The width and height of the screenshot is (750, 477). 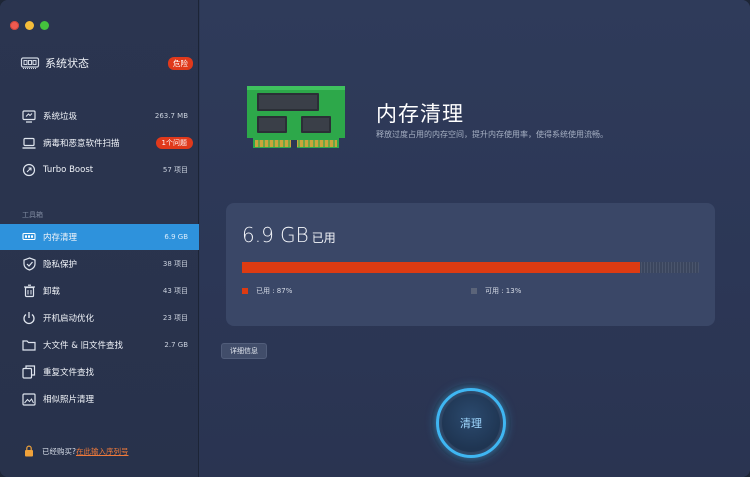 What do you see at coordinates (420, 114) in the screenshot?
I see `page-title: 内存清理` at bounding box center [420, 114].